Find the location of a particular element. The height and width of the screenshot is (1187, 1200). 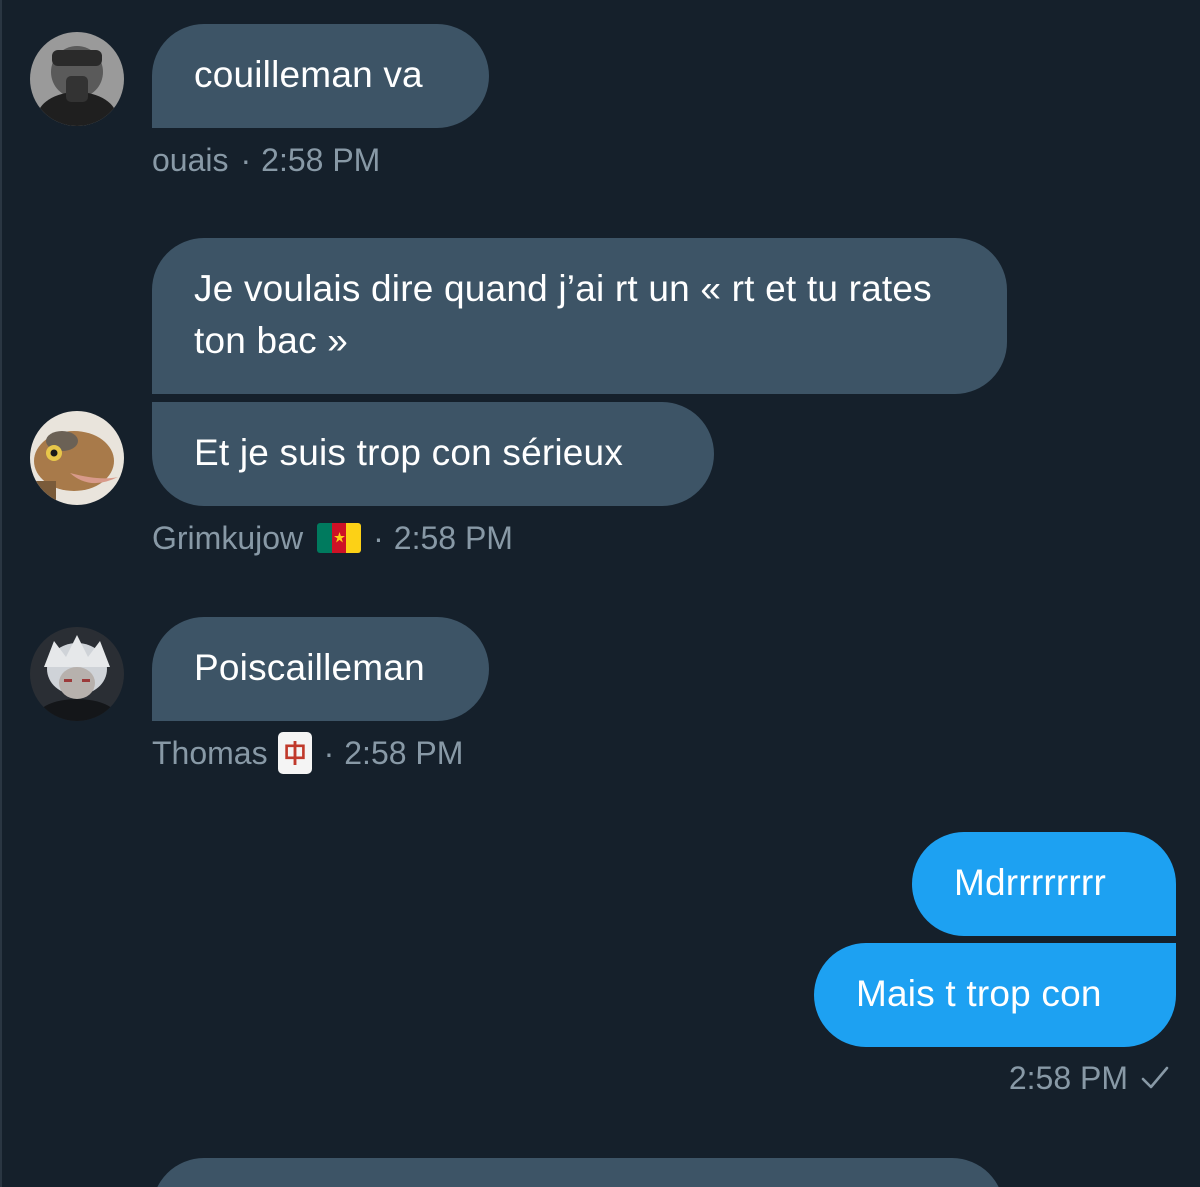

message-text: Mais t trop con is located at coordinates (979, 993).